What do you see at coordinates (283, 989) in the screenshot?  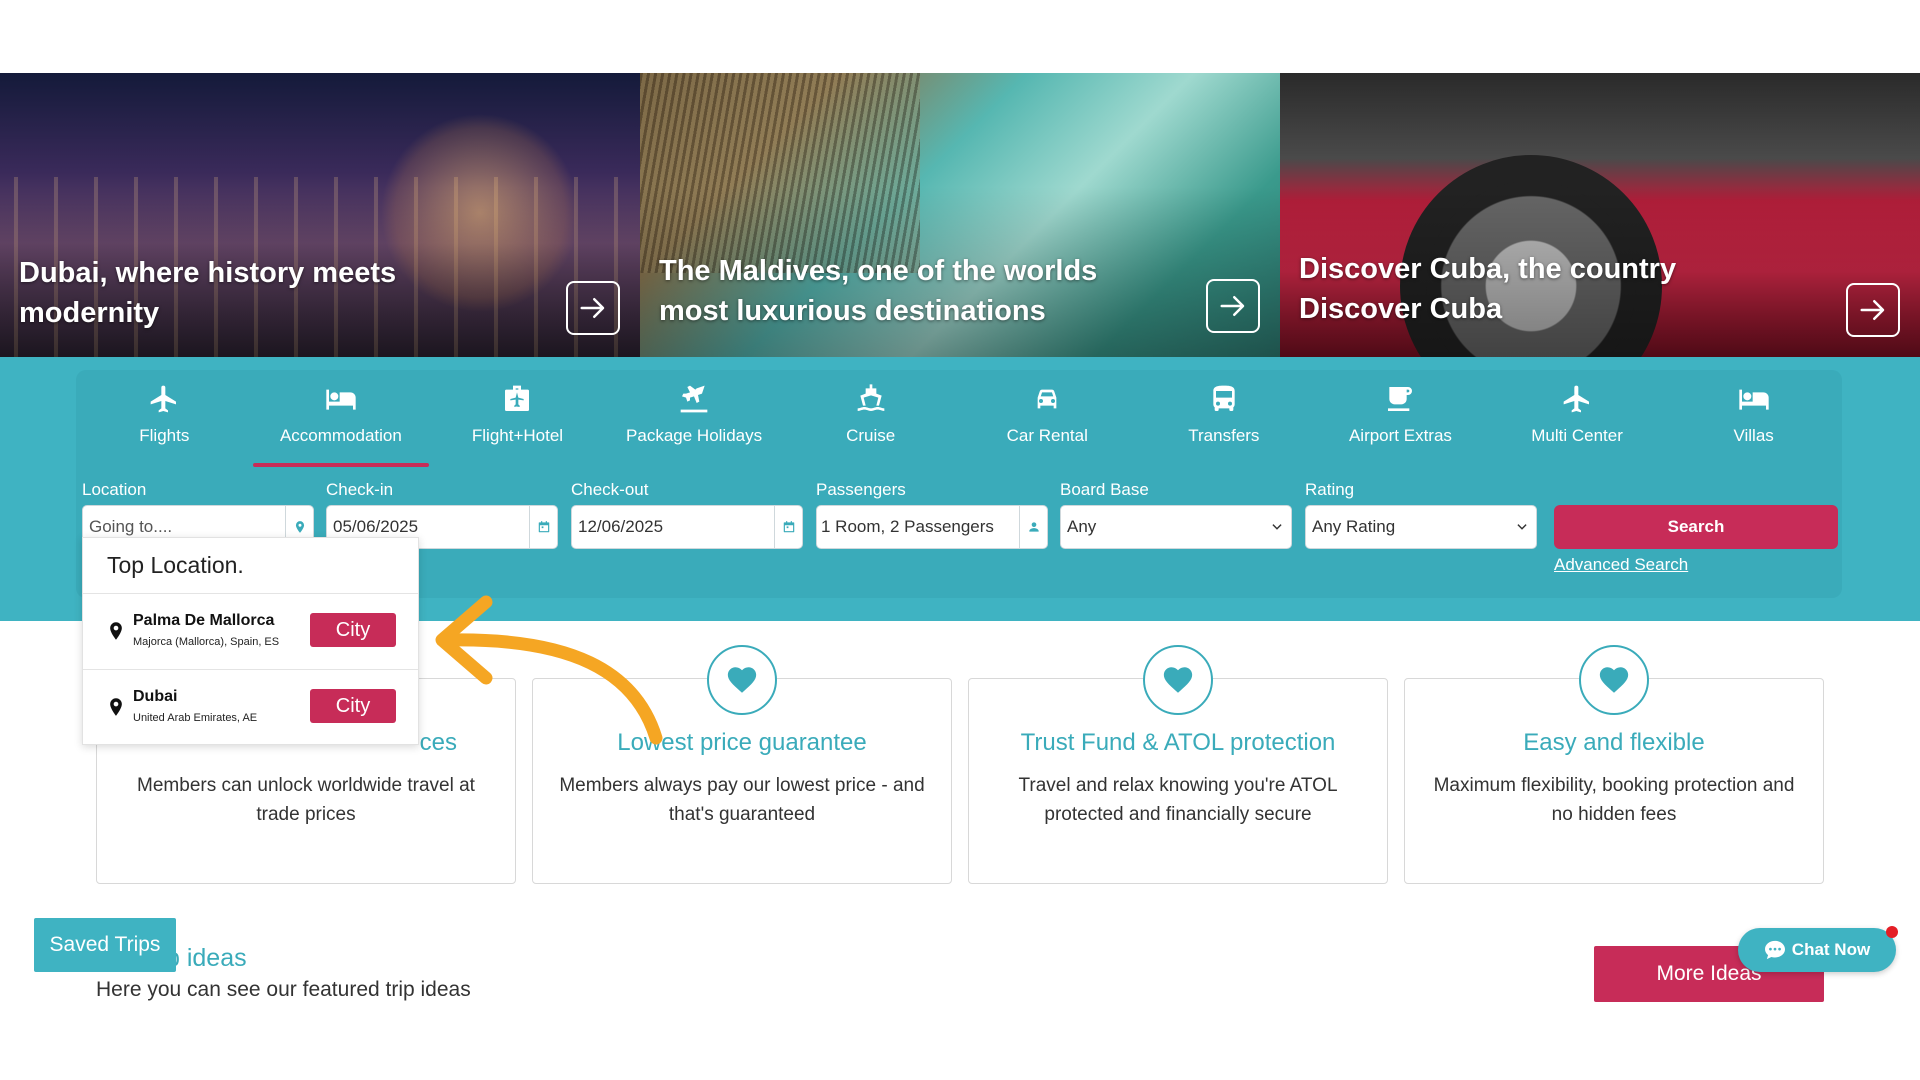 I see `trip-ideas-subtitle: Here you can see our featured trip ideas` at bounding box center [283, 989].